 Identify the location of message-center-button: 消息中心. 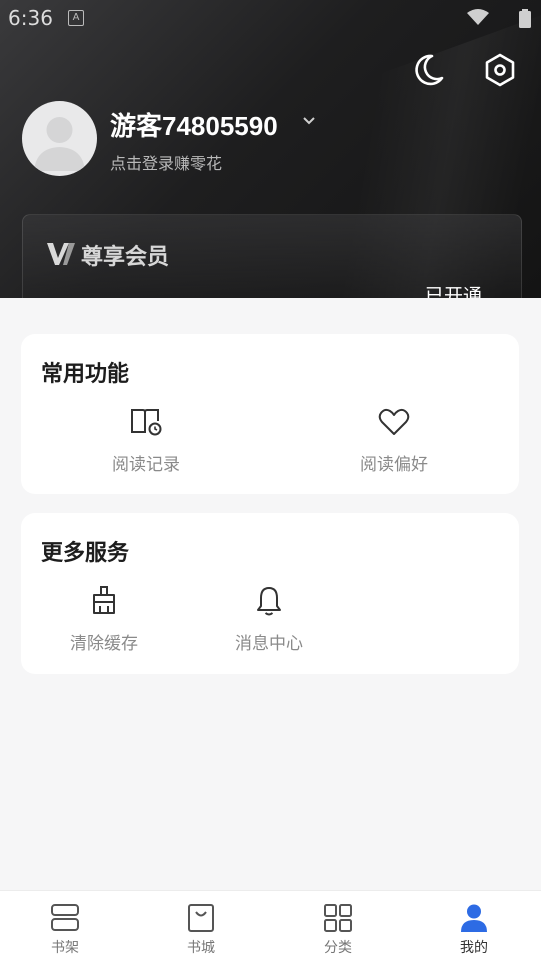
(269, 630).